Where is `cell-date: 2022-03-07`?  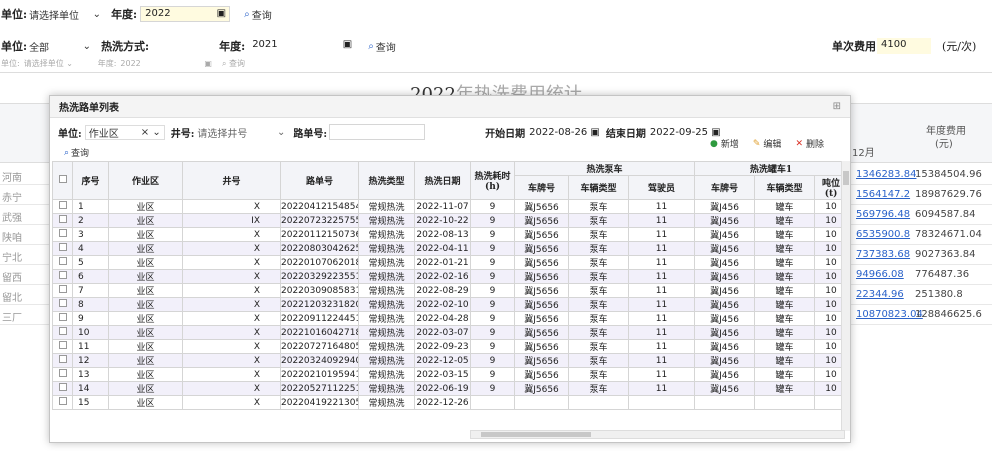 cell-date: 2022-03-07 is located at coordinates (442, 332).